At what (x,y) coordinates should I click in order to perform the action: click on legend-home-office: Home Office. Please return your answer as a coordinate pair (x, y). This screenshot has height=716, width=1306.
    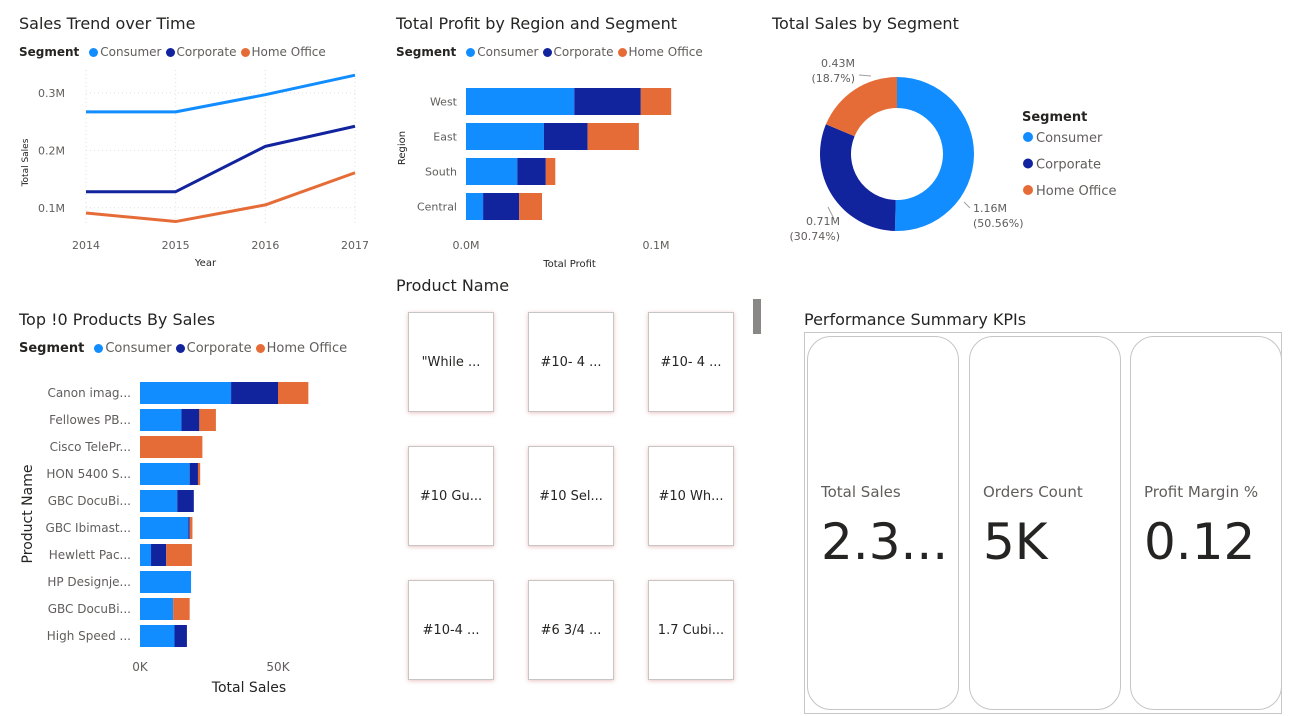
    Looking at the image, I should click on (288, 52).